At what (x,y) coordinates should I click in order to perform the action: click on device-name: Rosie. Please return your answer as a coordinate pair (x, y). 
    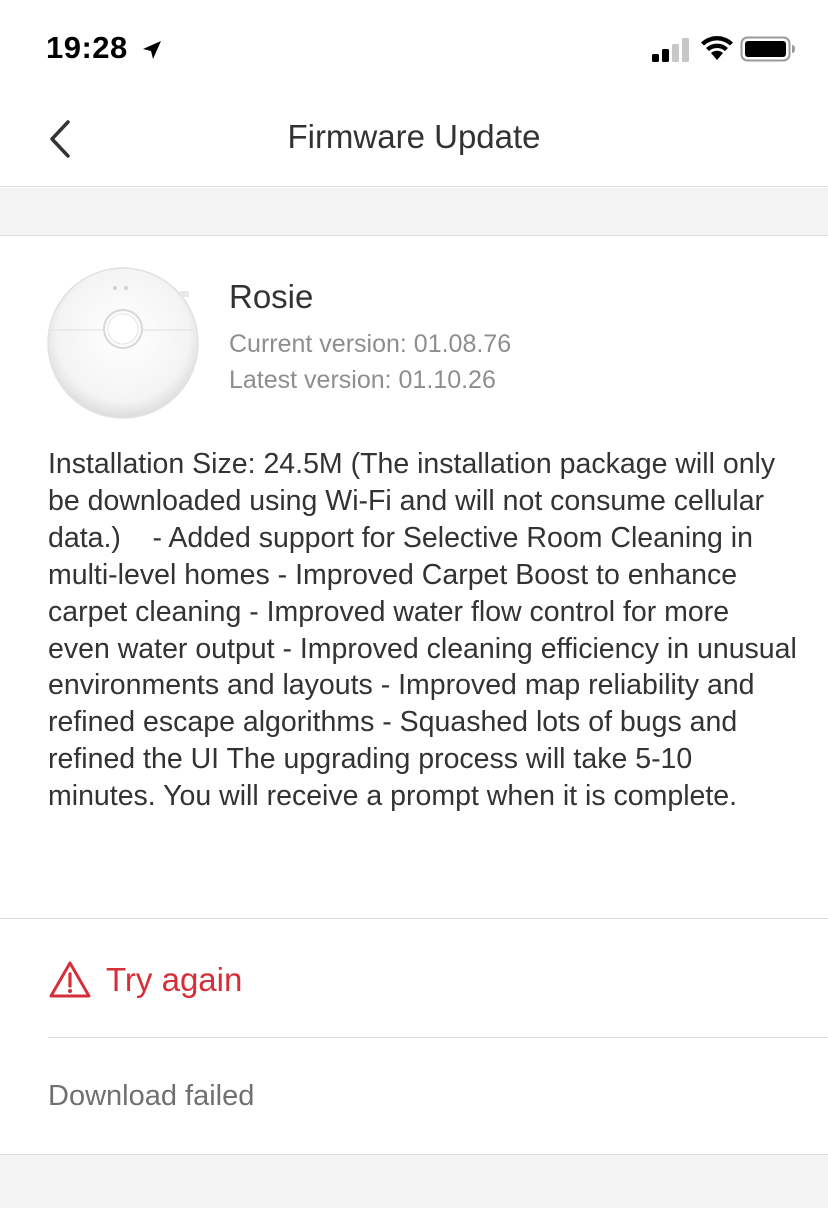
    Looking at the image, I should click on (271, 296).